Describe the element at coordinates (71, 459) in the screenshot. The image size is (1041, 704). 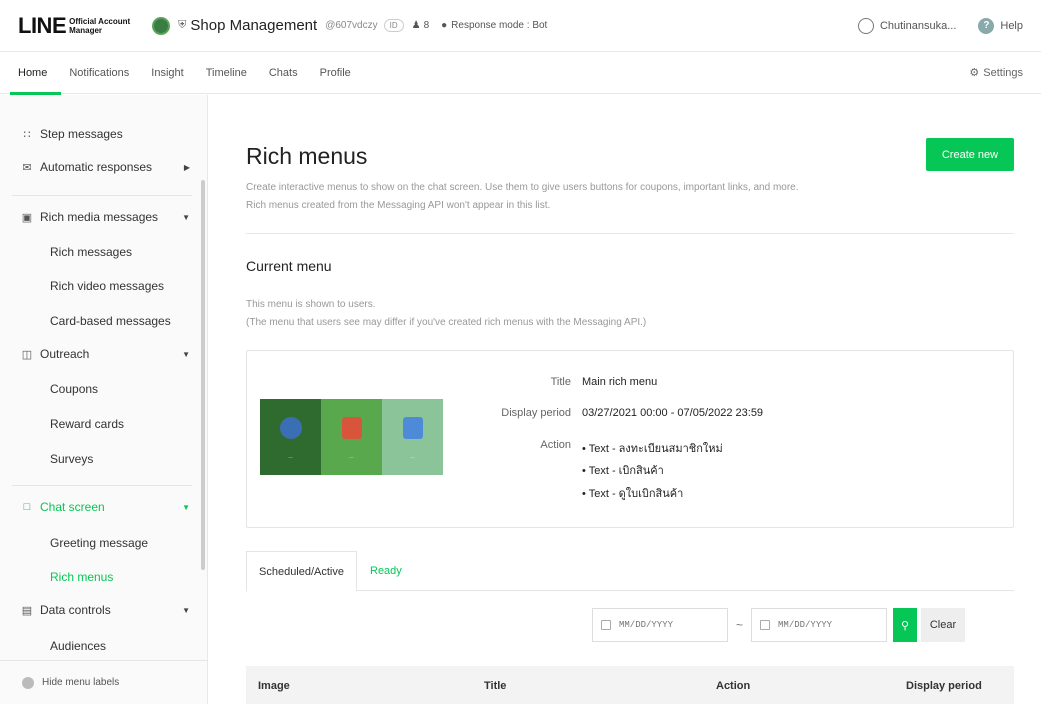
I see `sidebar-item-surveys: Surveys` at that location.